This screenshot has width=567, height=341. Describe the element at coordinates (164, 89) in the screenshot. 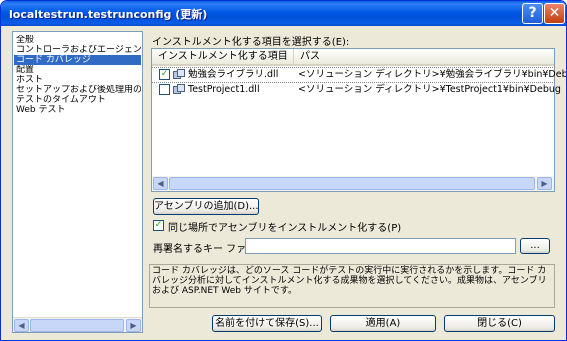

I see `row-checkbox` at that location.